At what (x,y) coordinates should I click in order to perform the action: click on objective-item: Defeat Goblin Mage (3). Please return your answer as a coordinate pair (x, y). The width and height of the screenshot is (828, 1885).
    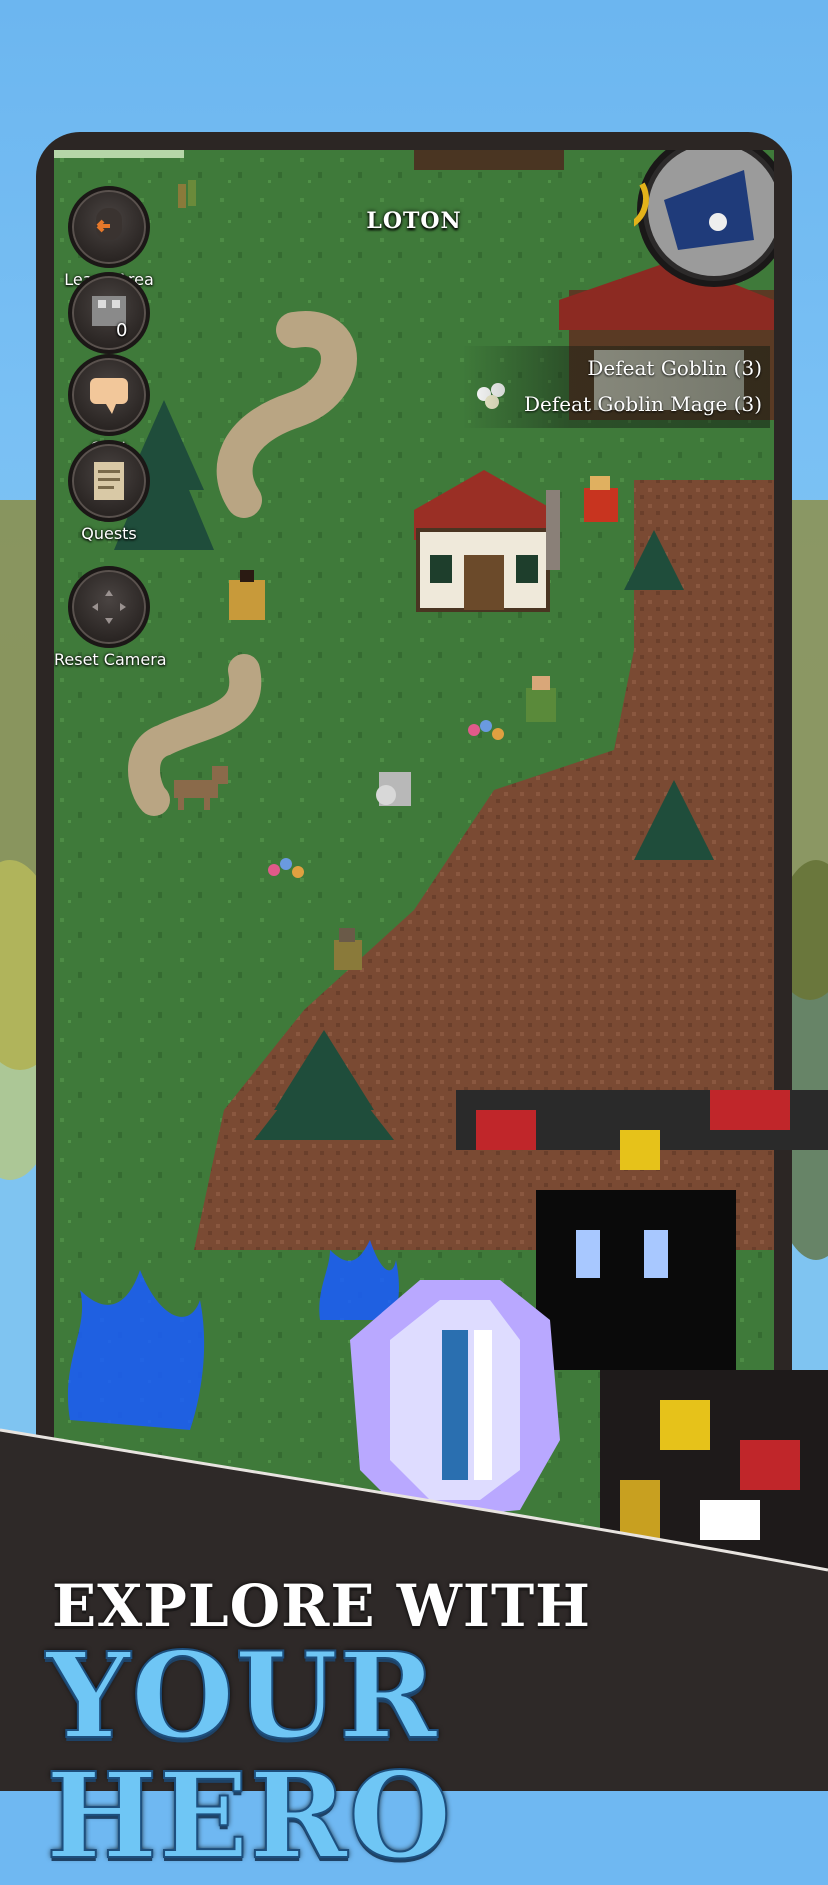
    Looking at the image, I should click on (642, 404).